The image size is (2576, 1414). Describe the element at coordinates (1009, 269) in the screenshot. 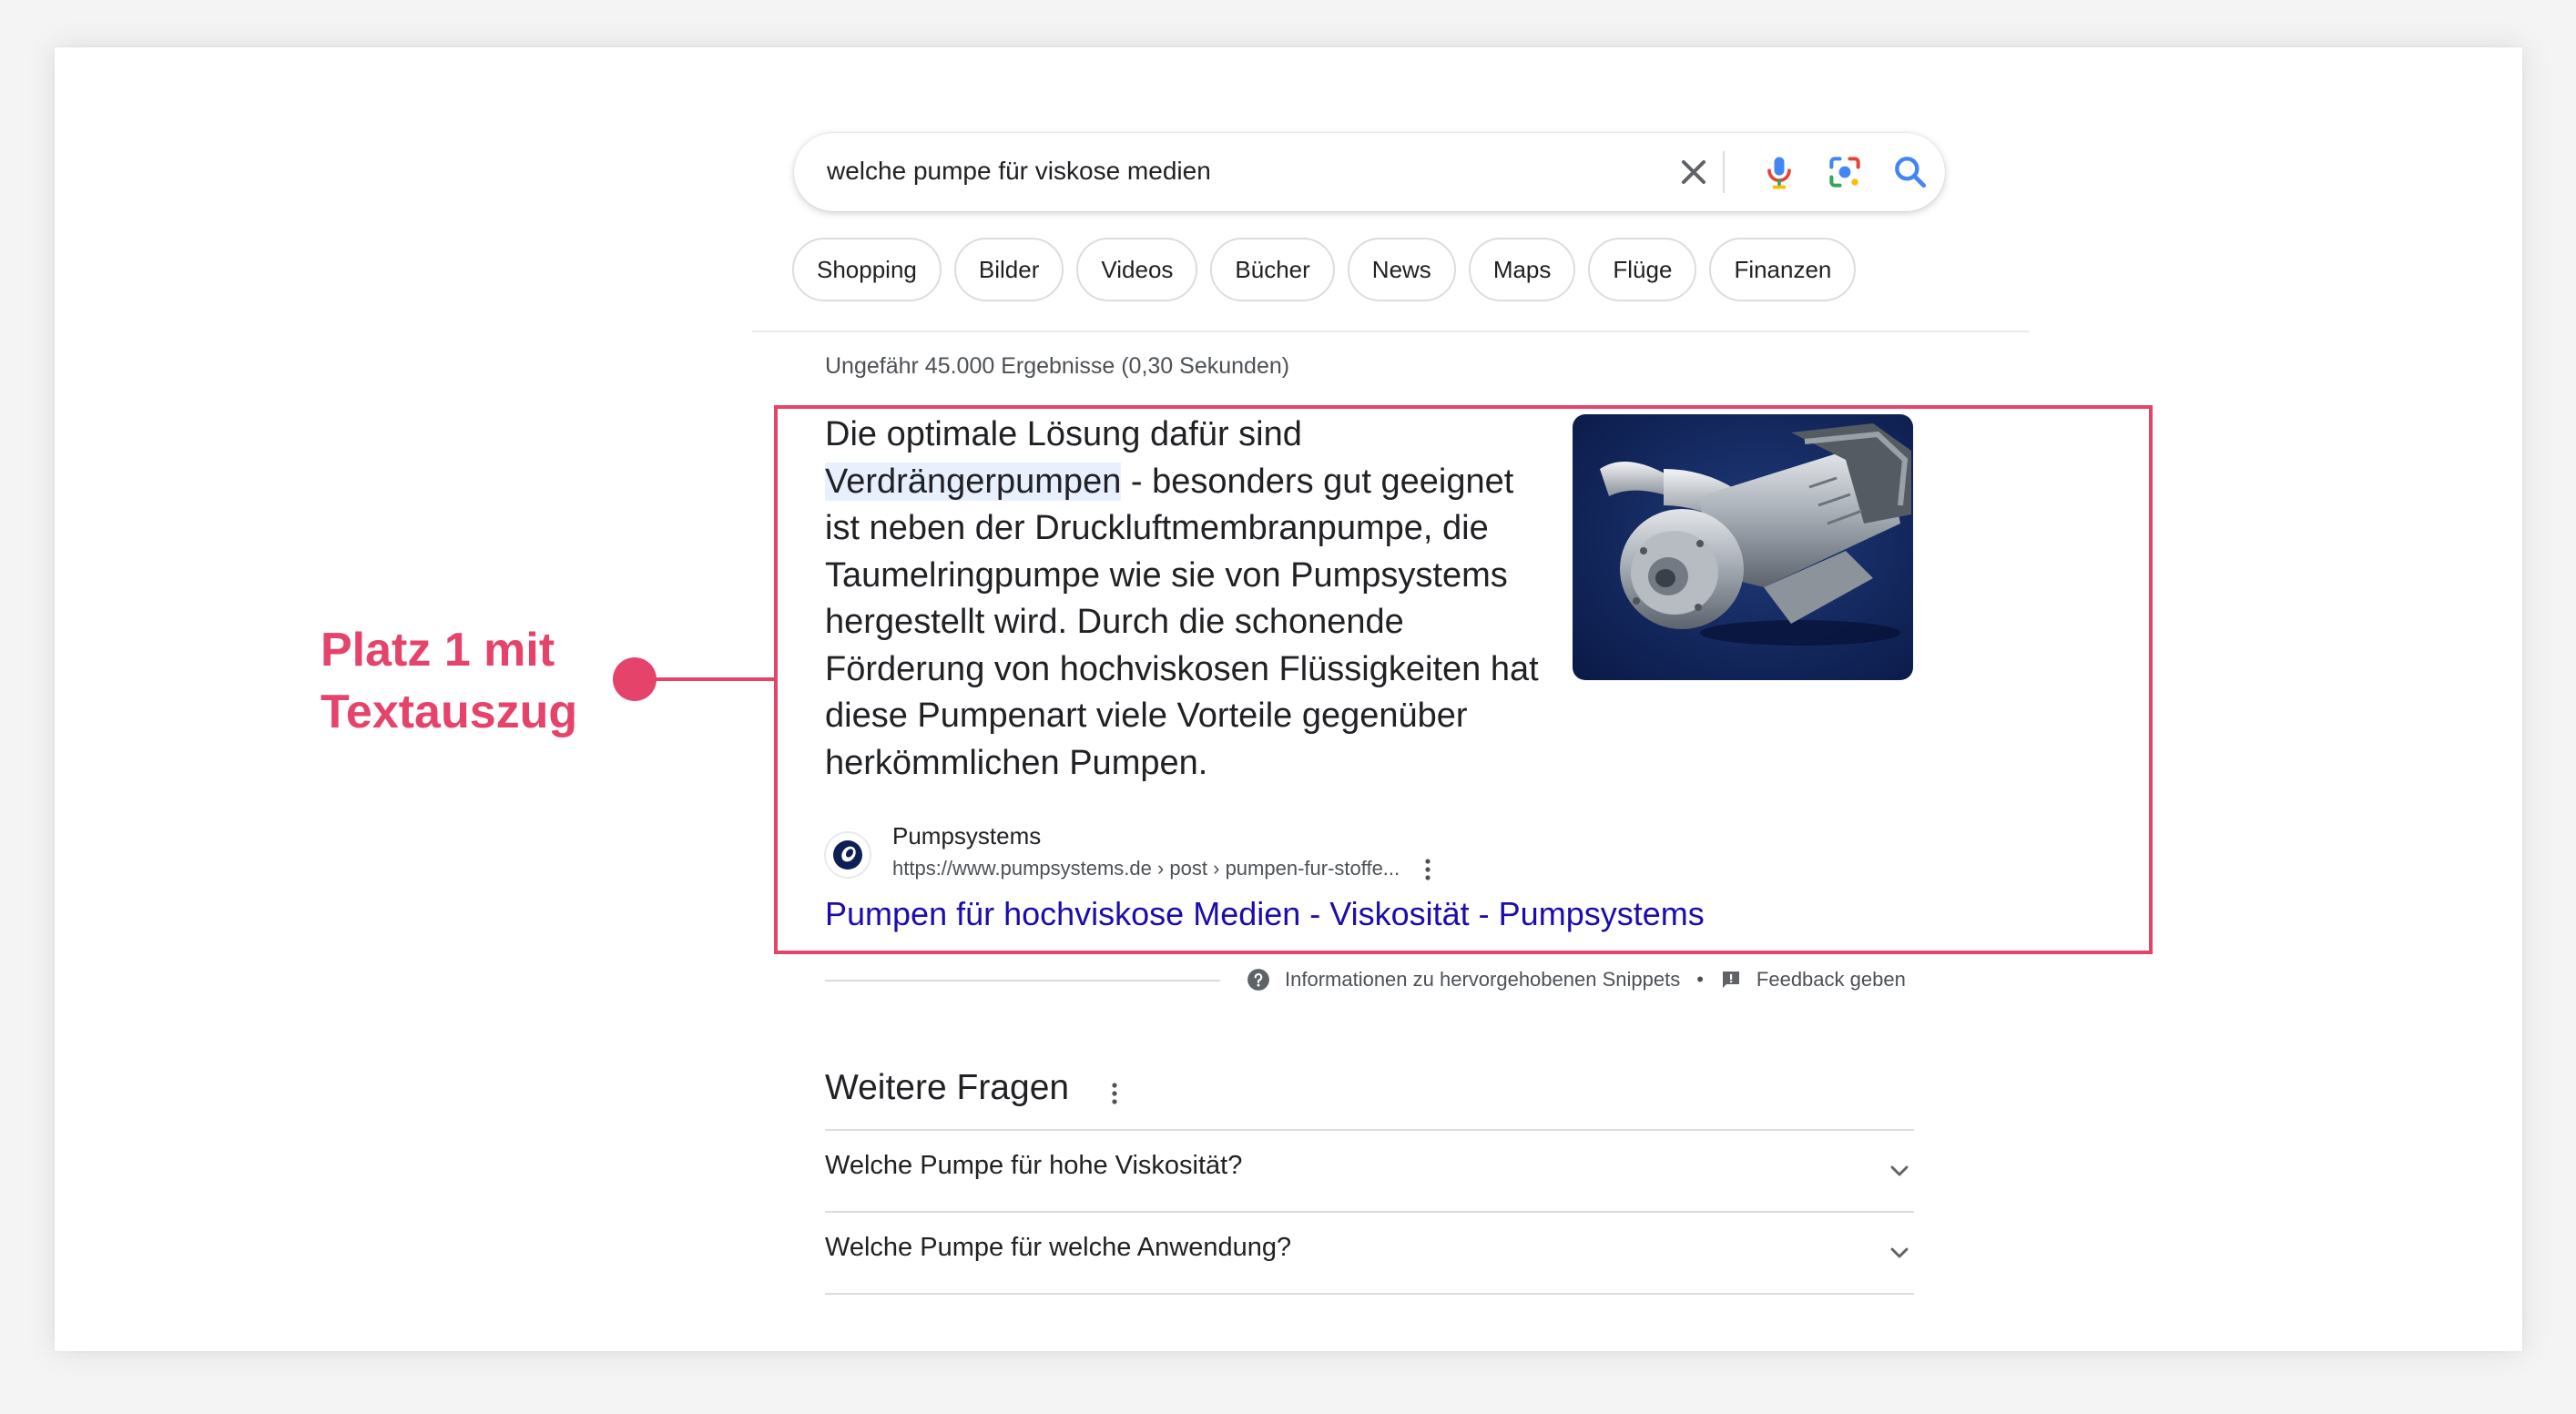

I see `chip-bilder: Bilder` at that location.